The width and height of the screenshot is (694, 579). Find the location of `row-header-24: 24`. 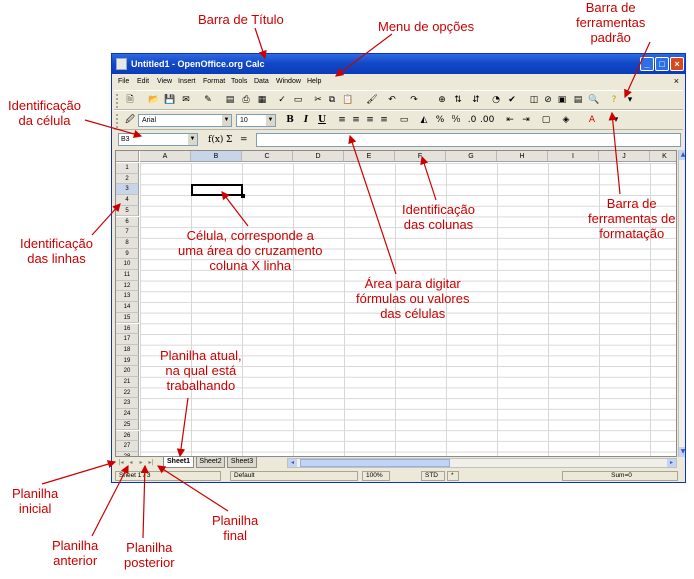

row-header-24: 24 is located at coordinates (127, 414).